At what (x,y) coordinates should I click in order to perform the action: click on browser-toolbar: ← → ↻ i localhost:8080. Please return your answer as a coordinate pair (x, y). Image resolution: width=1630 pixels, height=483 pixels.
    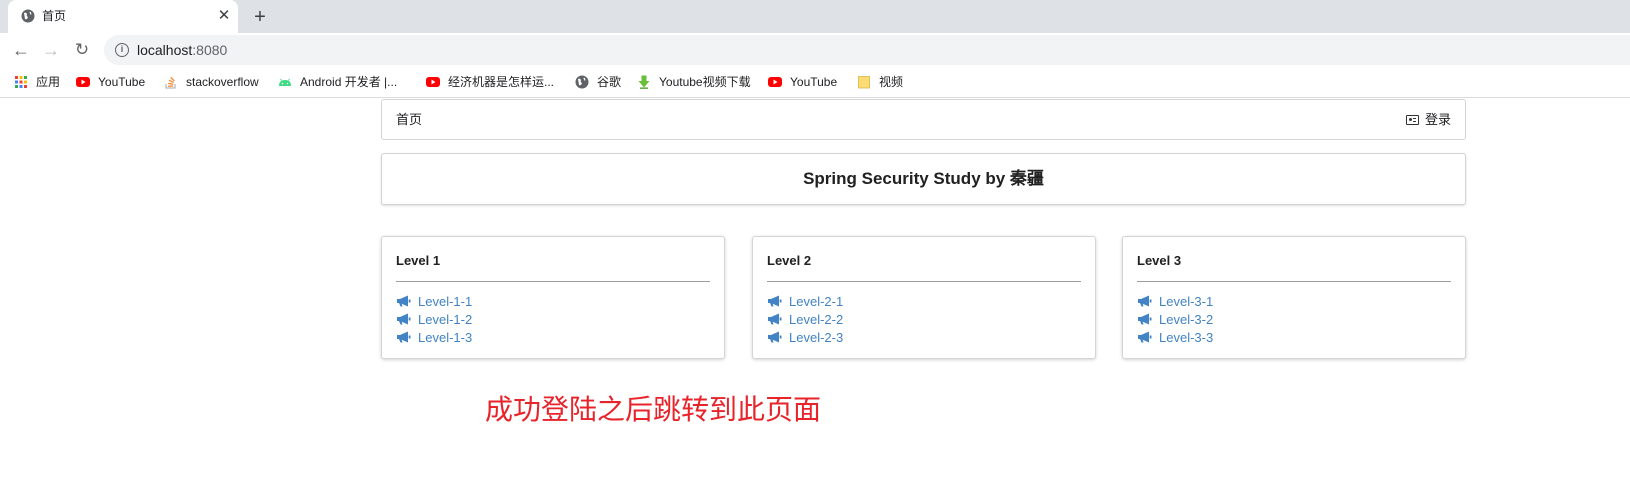
    Looking at the image, I should click on (815, 50).